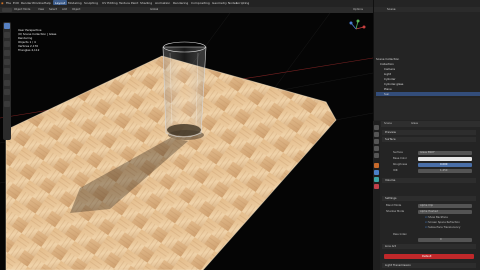 This screenshot has width=480, height=270. What do you see at coordinates (376, 134) in the screenshot?
I see `render-tab-icon` at bounding box center [376, 134].